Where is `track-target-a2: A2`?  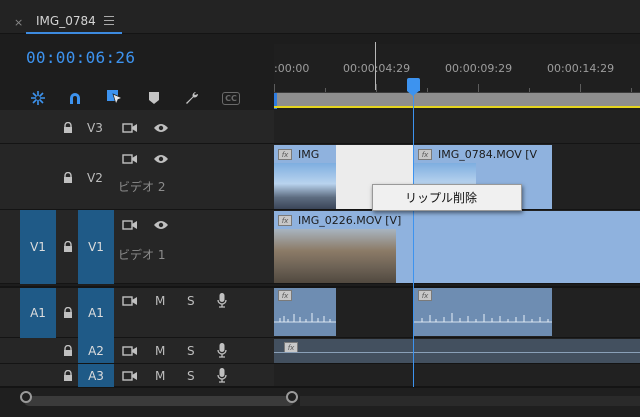 track-target-a2: A2 is located at coordinates (96, 350).